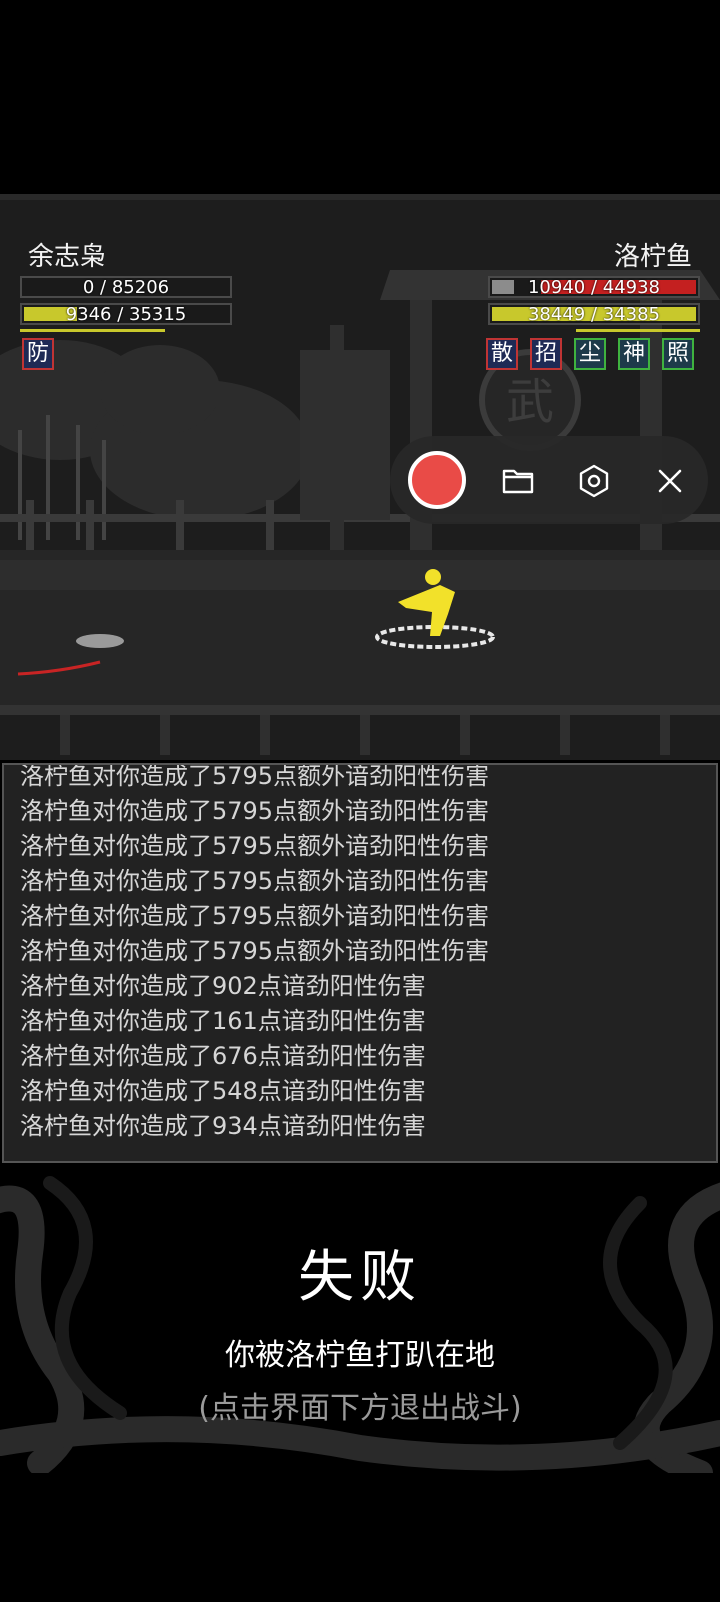  I want to click on enemy-mp-bar: 38449 / 34385, so click(594, 314).